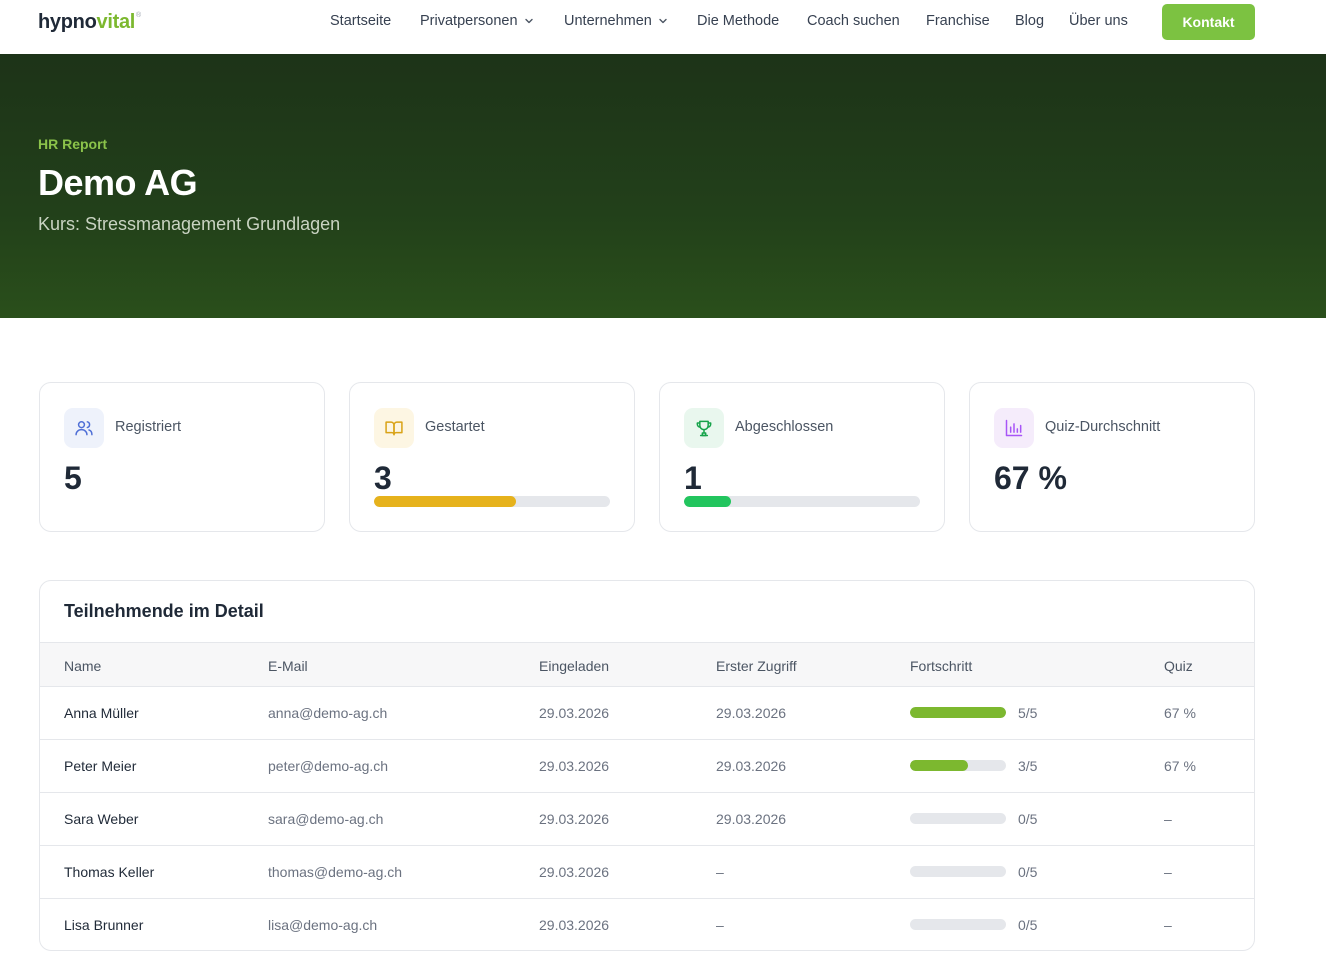  Describe the element at coordinates (138, 16) in the screenshot. I see `brand-registered-mark: ®` at that location.